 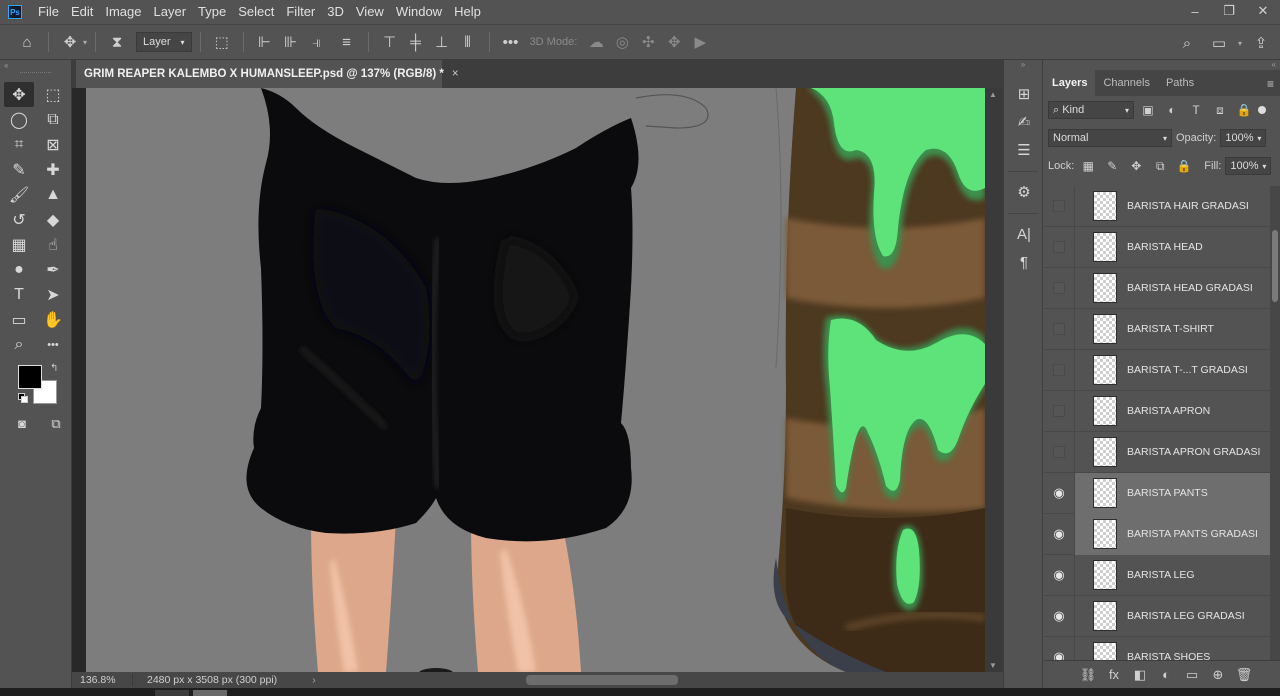 I want to click on auto-select-dropdown: Layer ▾, so click(x=164, y=42).